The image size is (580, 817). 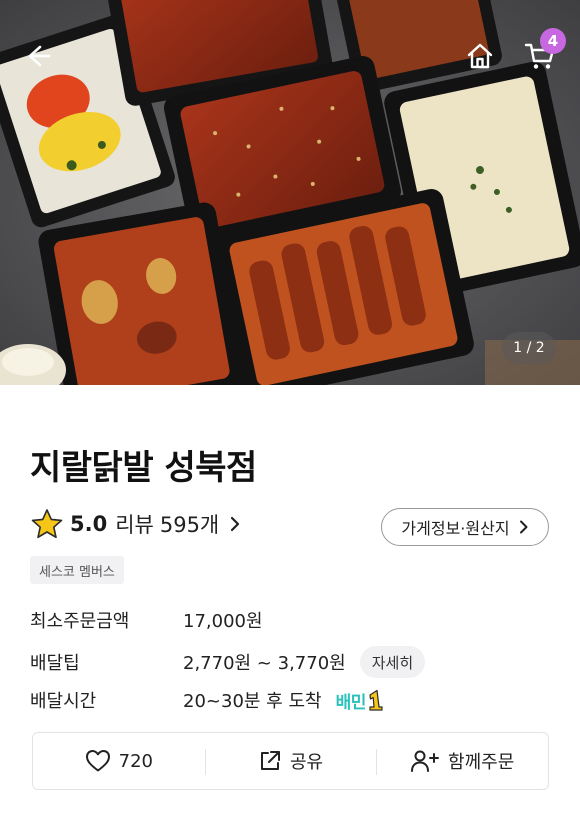 I want to click on min-order-row: 최소주문금액 17,000원, so click(x=146, y=620).